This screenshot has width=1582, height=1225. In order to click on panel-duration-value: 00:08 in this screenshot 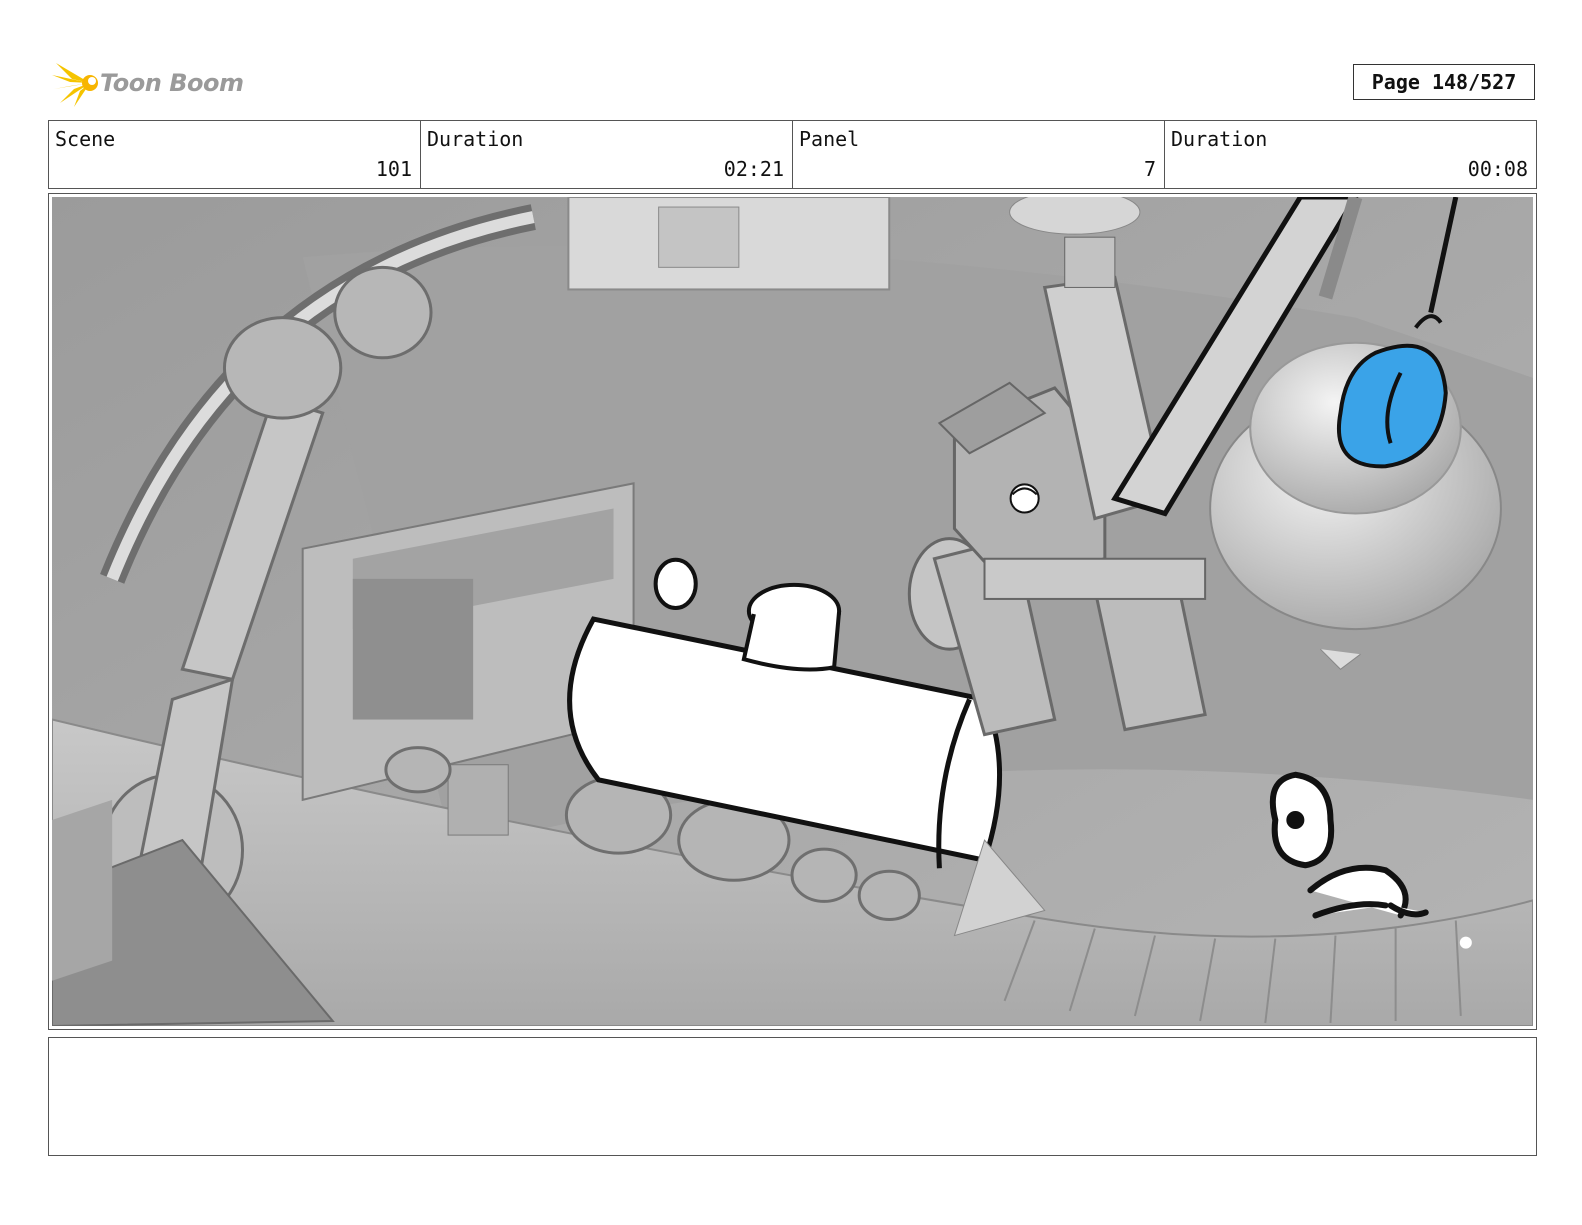, I will do `click(1497, 169)`.